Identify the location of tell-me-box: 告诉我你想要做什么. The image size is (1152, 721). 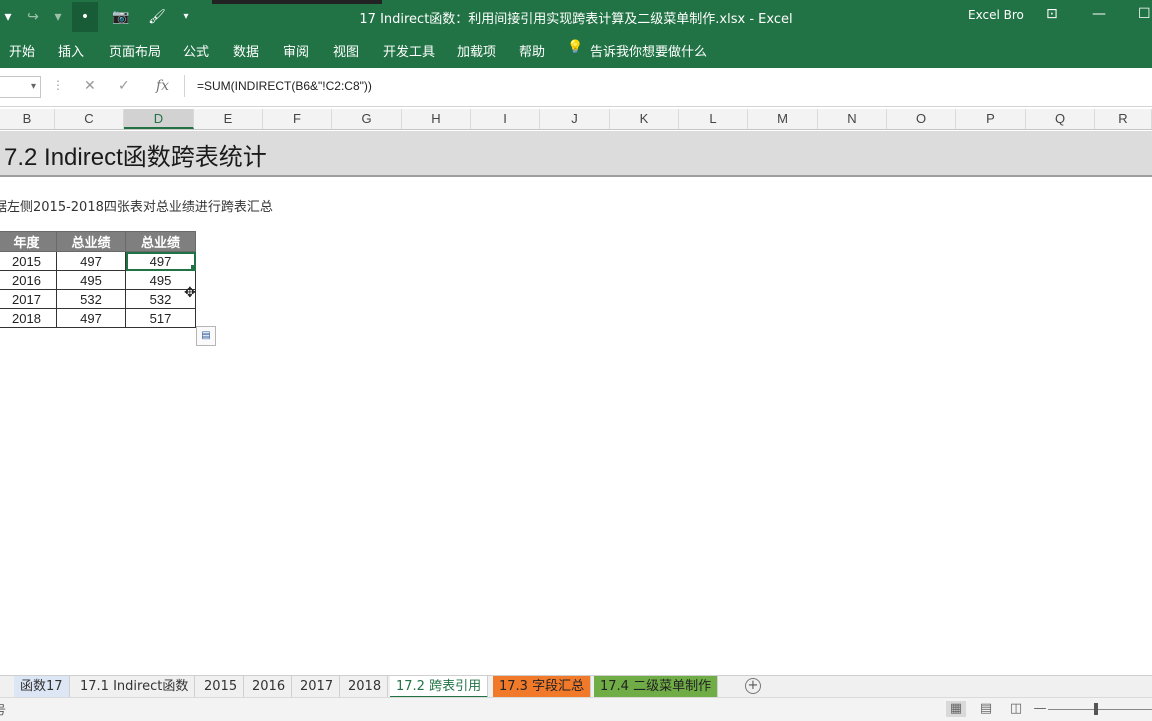
(648, 50).